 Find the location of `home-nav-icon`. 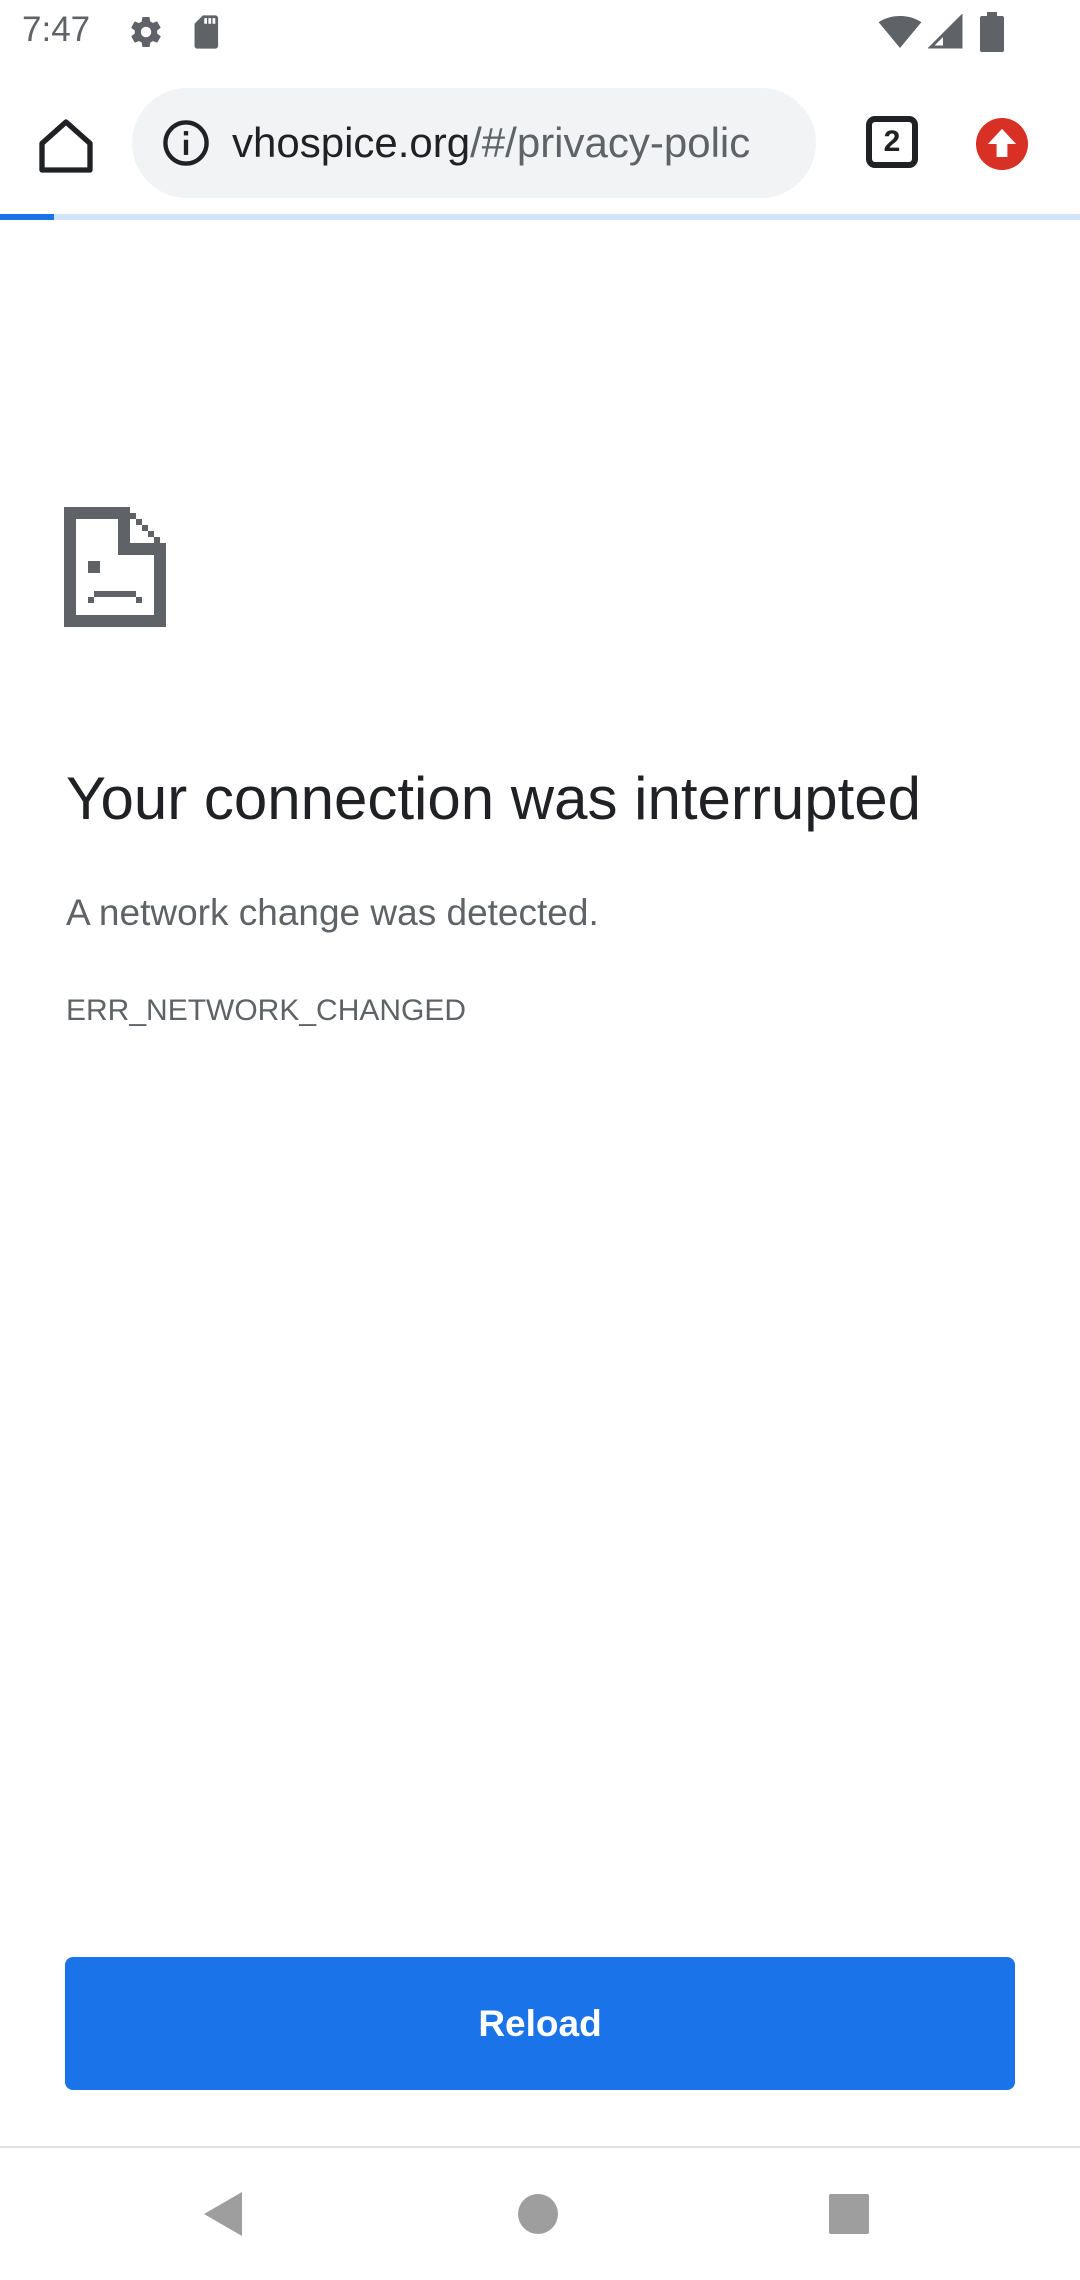

home-nav-icon is located at coordinates (538, 2214).